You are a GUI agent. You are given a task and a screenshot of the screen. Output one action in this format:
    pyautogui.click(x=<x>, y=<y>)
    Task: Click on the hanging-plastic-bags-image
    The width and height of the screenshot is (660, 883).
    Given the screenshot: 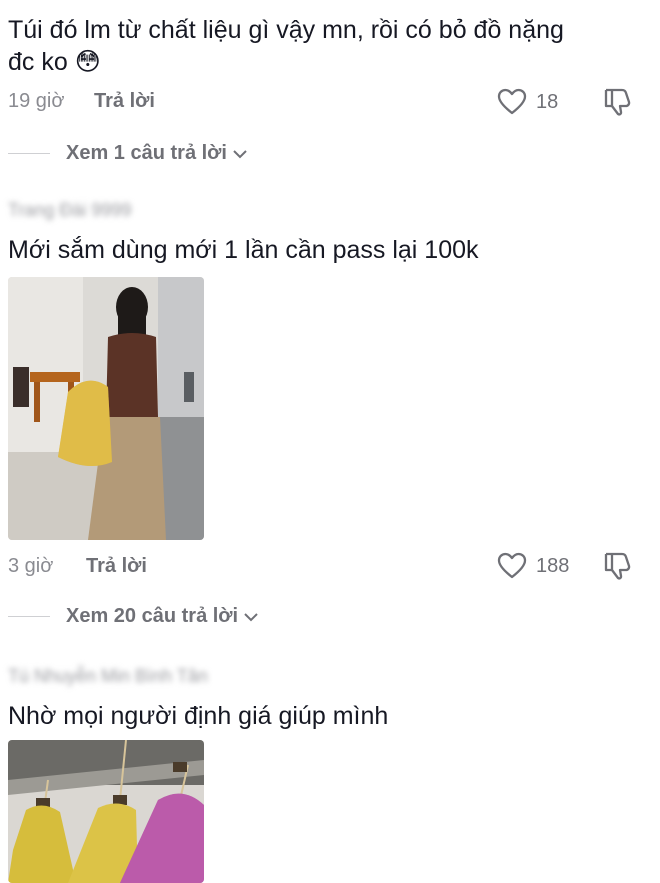 What is the action you would take?
    pyautogui.click(x=106, y=811)
    